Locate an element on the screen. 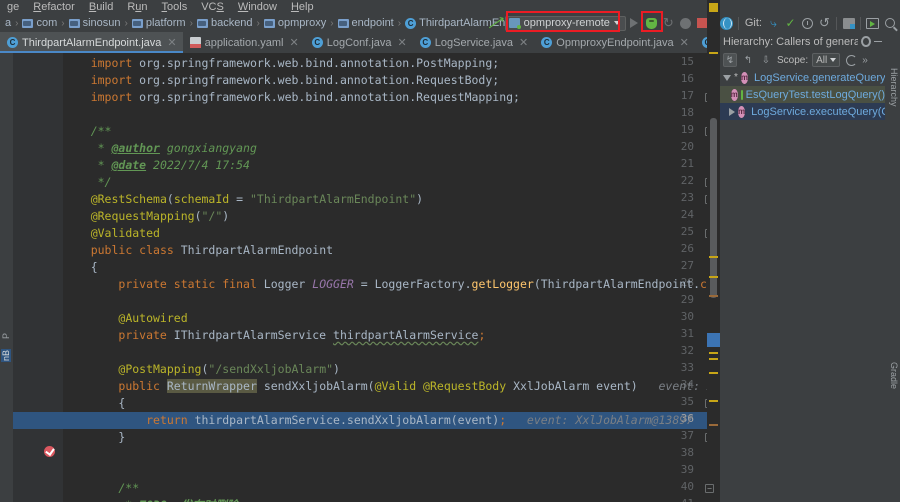 Image resolution: width=900 pixels, height=502 pixels. left-tab-project: P is located at coordinates (6, 336).